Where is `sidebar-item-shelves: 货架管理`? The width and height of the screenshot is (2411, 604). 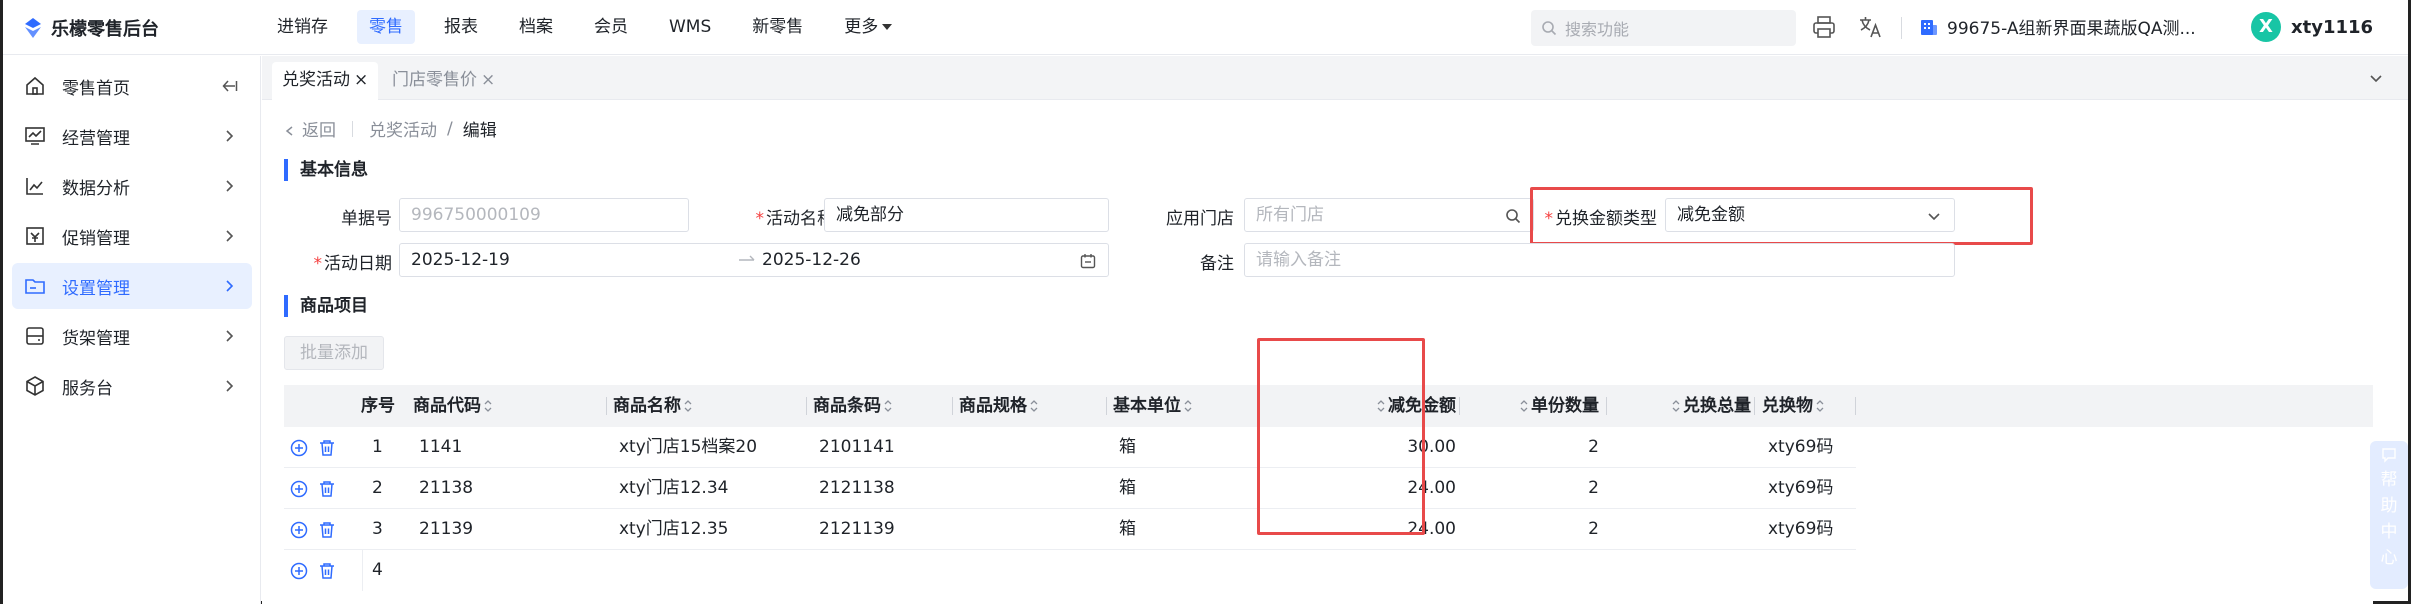
sidebar-item-shelves: 货架管理 is located at coordinates (132, 336).